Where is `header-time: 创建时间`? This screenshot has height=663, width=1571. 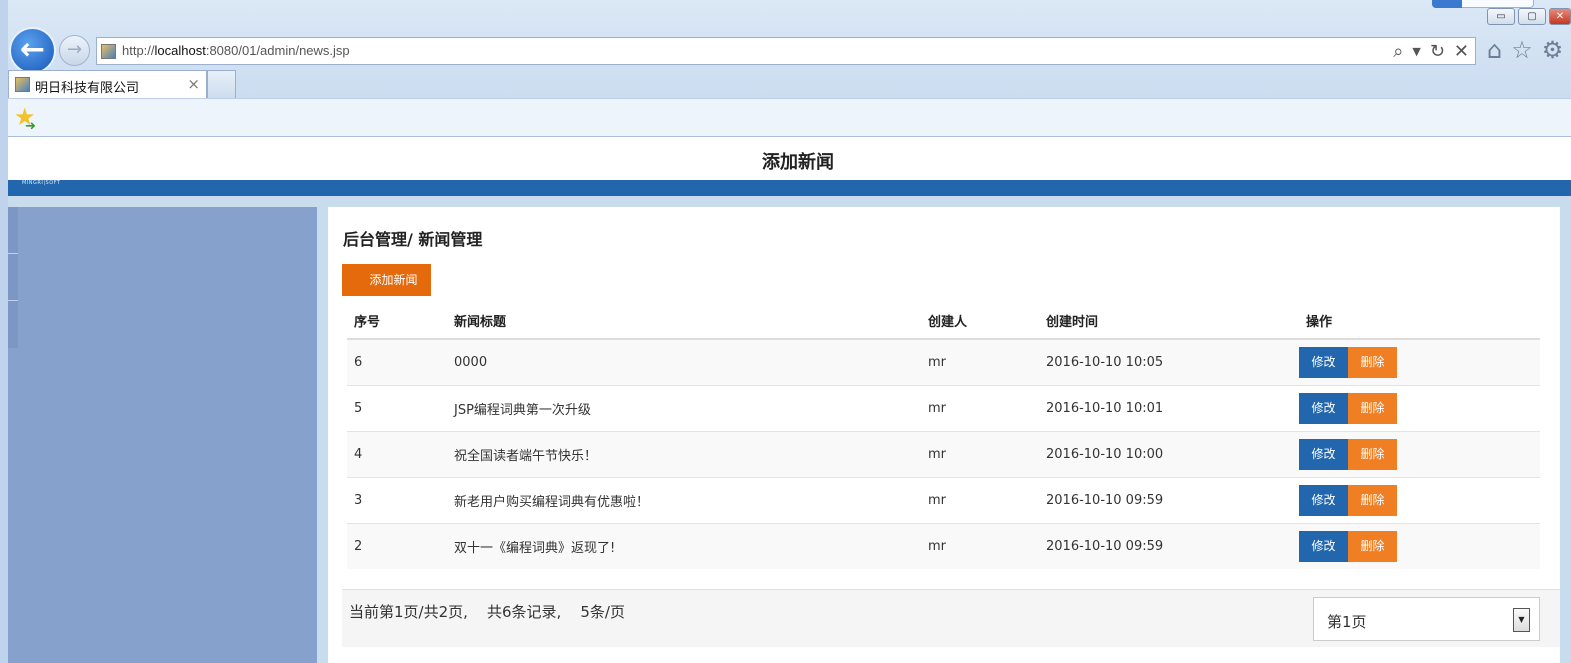 header-time: 创建时间 is located at coordinates (1169, 321).